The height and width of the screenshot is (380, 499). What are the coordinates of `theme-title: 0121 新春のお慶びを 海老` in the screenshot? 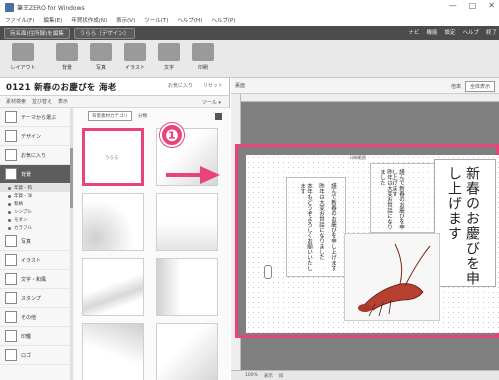 It's located at (61, 87).